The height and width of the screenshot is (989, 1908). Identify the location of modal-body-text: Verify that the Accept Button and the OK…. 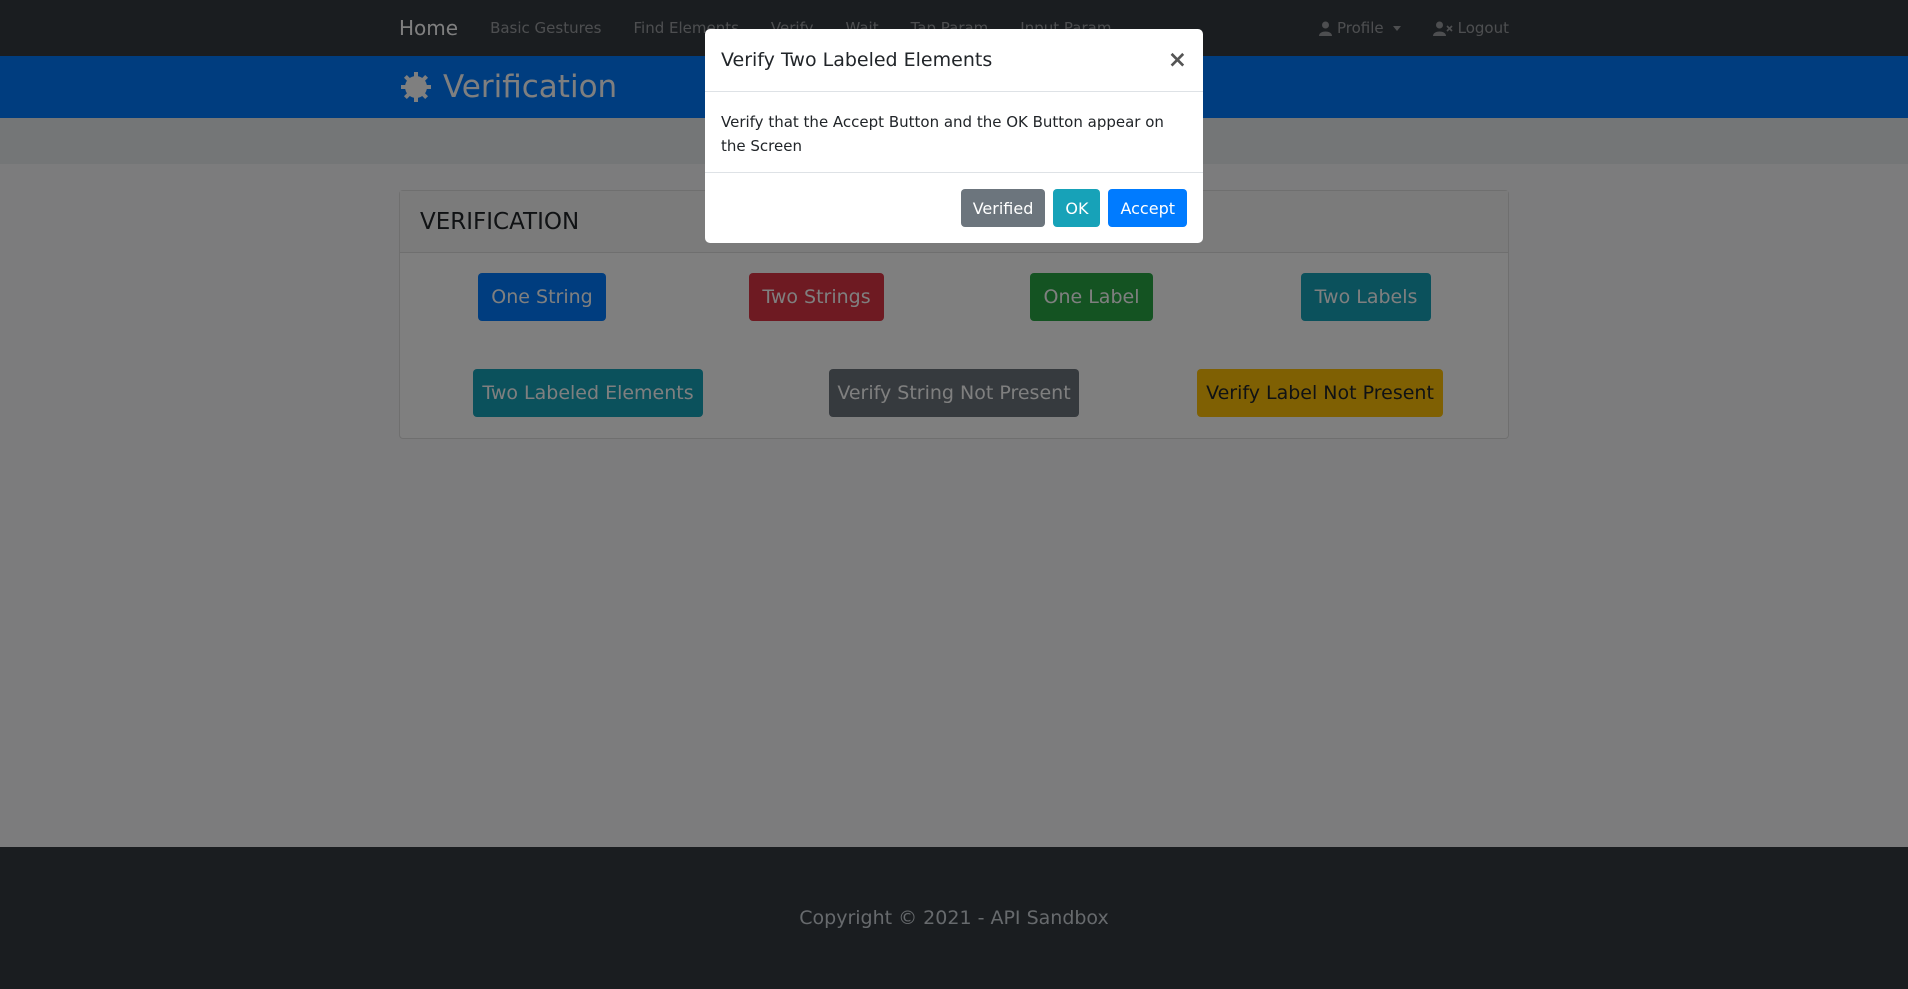
(954, 132).